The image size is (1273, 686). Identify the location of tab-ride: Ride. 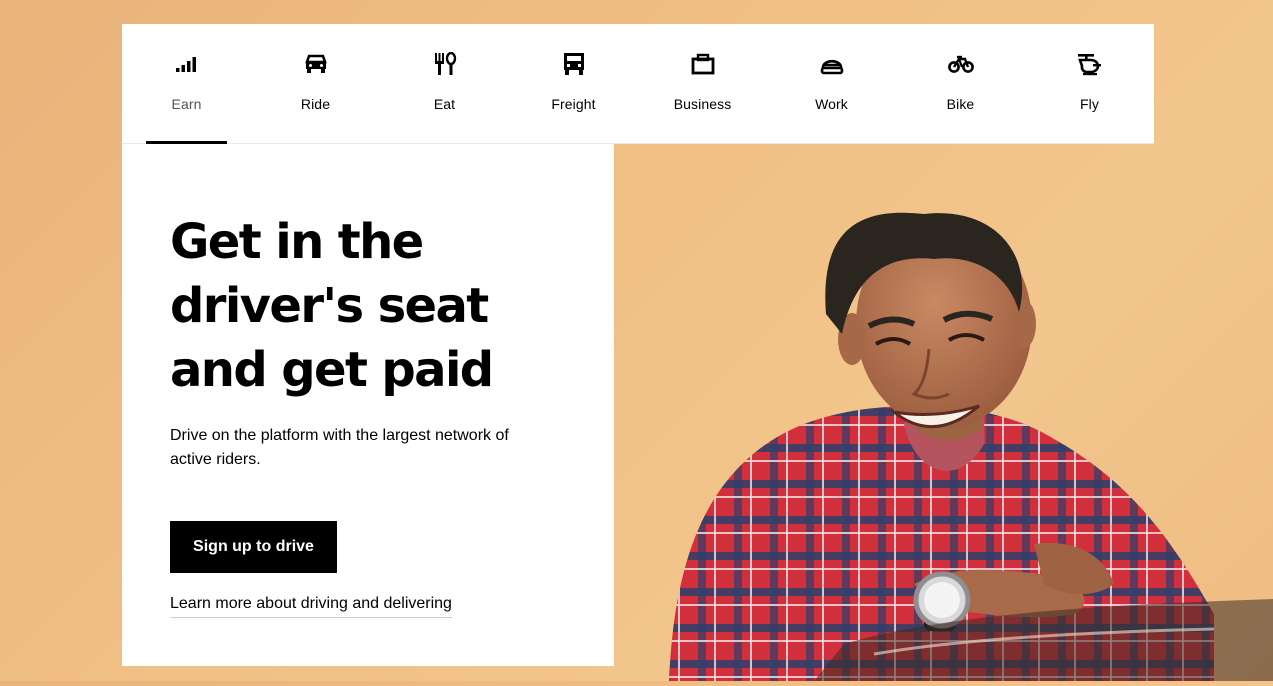
(315, 84).